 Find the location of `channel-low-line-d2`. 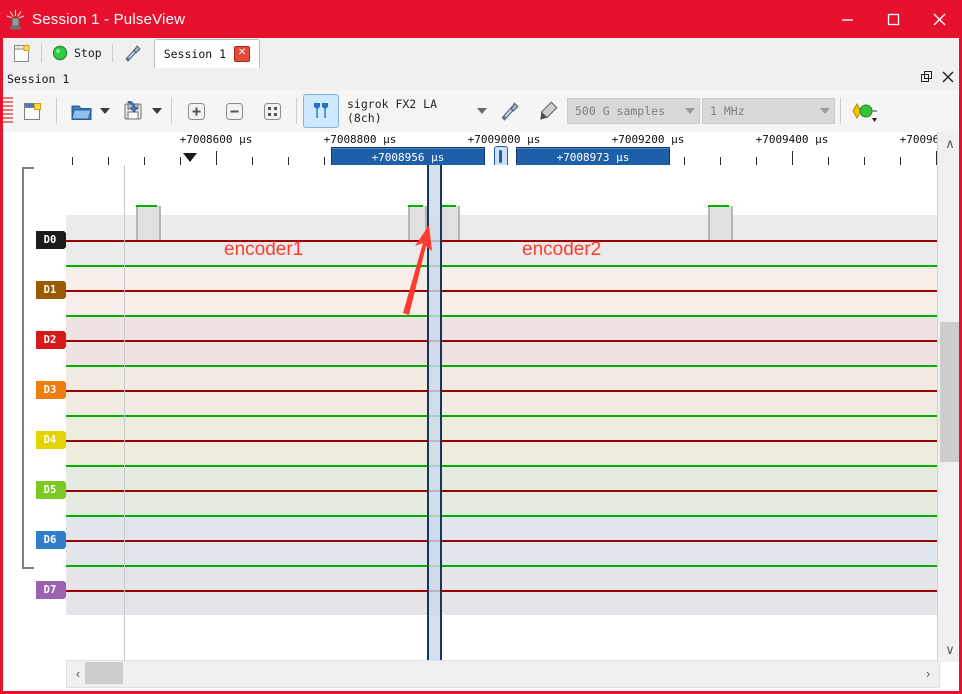

channel-low-line-d2 is located at coordinates (502, 341).